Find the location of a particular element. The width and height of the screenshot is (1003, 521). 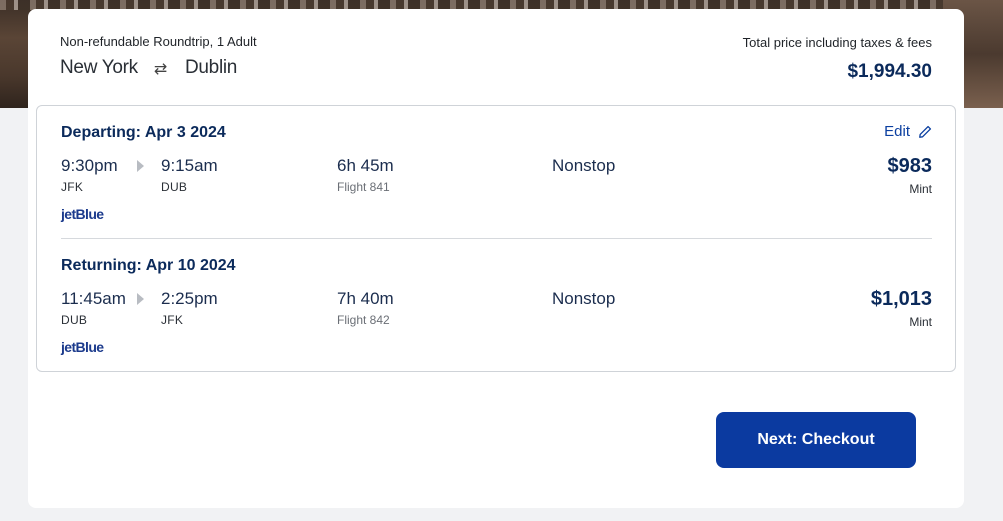

leg-title: Departing: Apr 3 2024 is located at coordinates (143, 132).